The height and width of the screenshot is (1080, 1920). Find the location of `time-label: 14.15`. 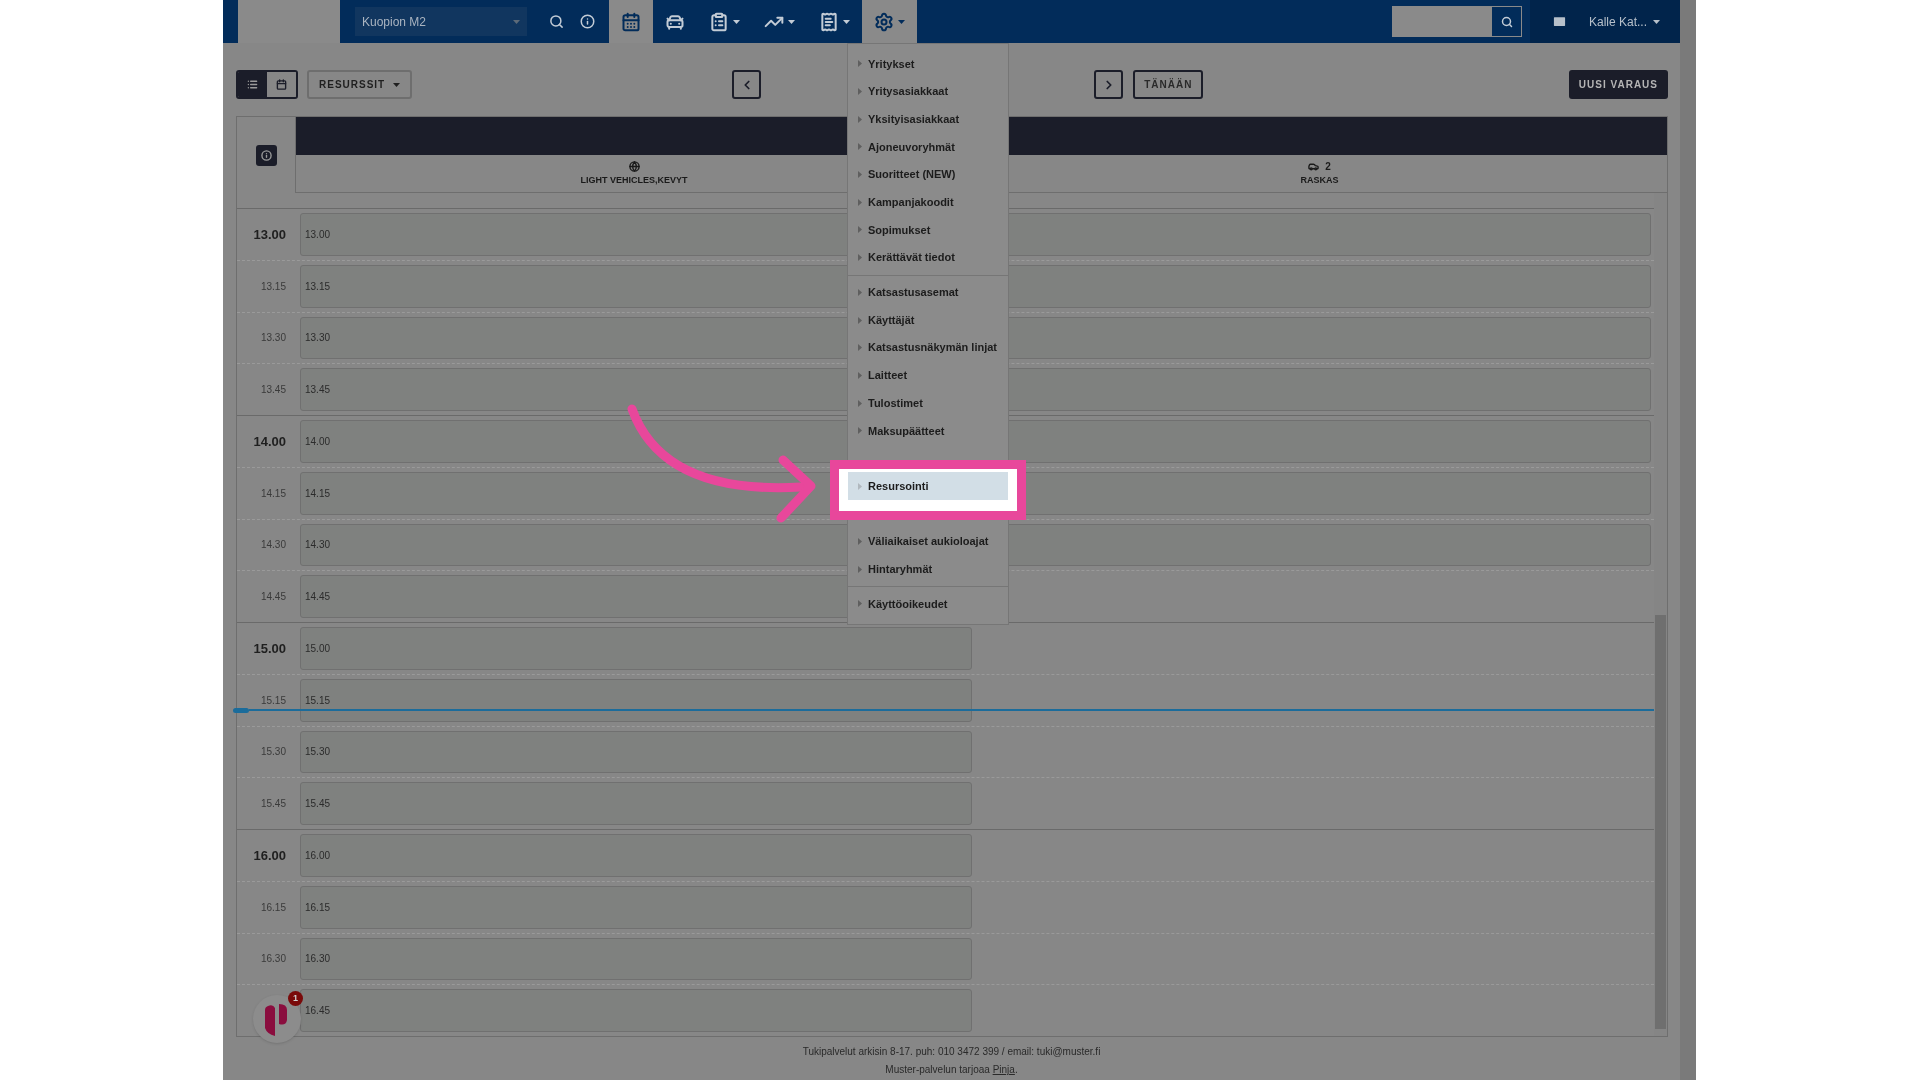

time-label: 14.15 is located at coordinates (273, 493).